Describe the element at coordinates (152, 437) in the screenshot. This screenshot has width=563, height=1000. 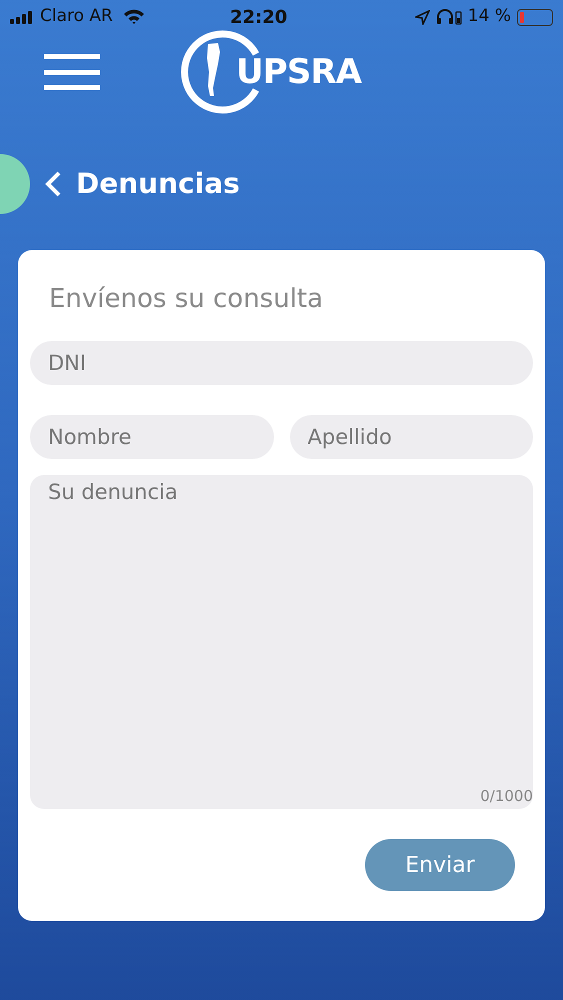
I see `text-input-field: Nombre` at that location.